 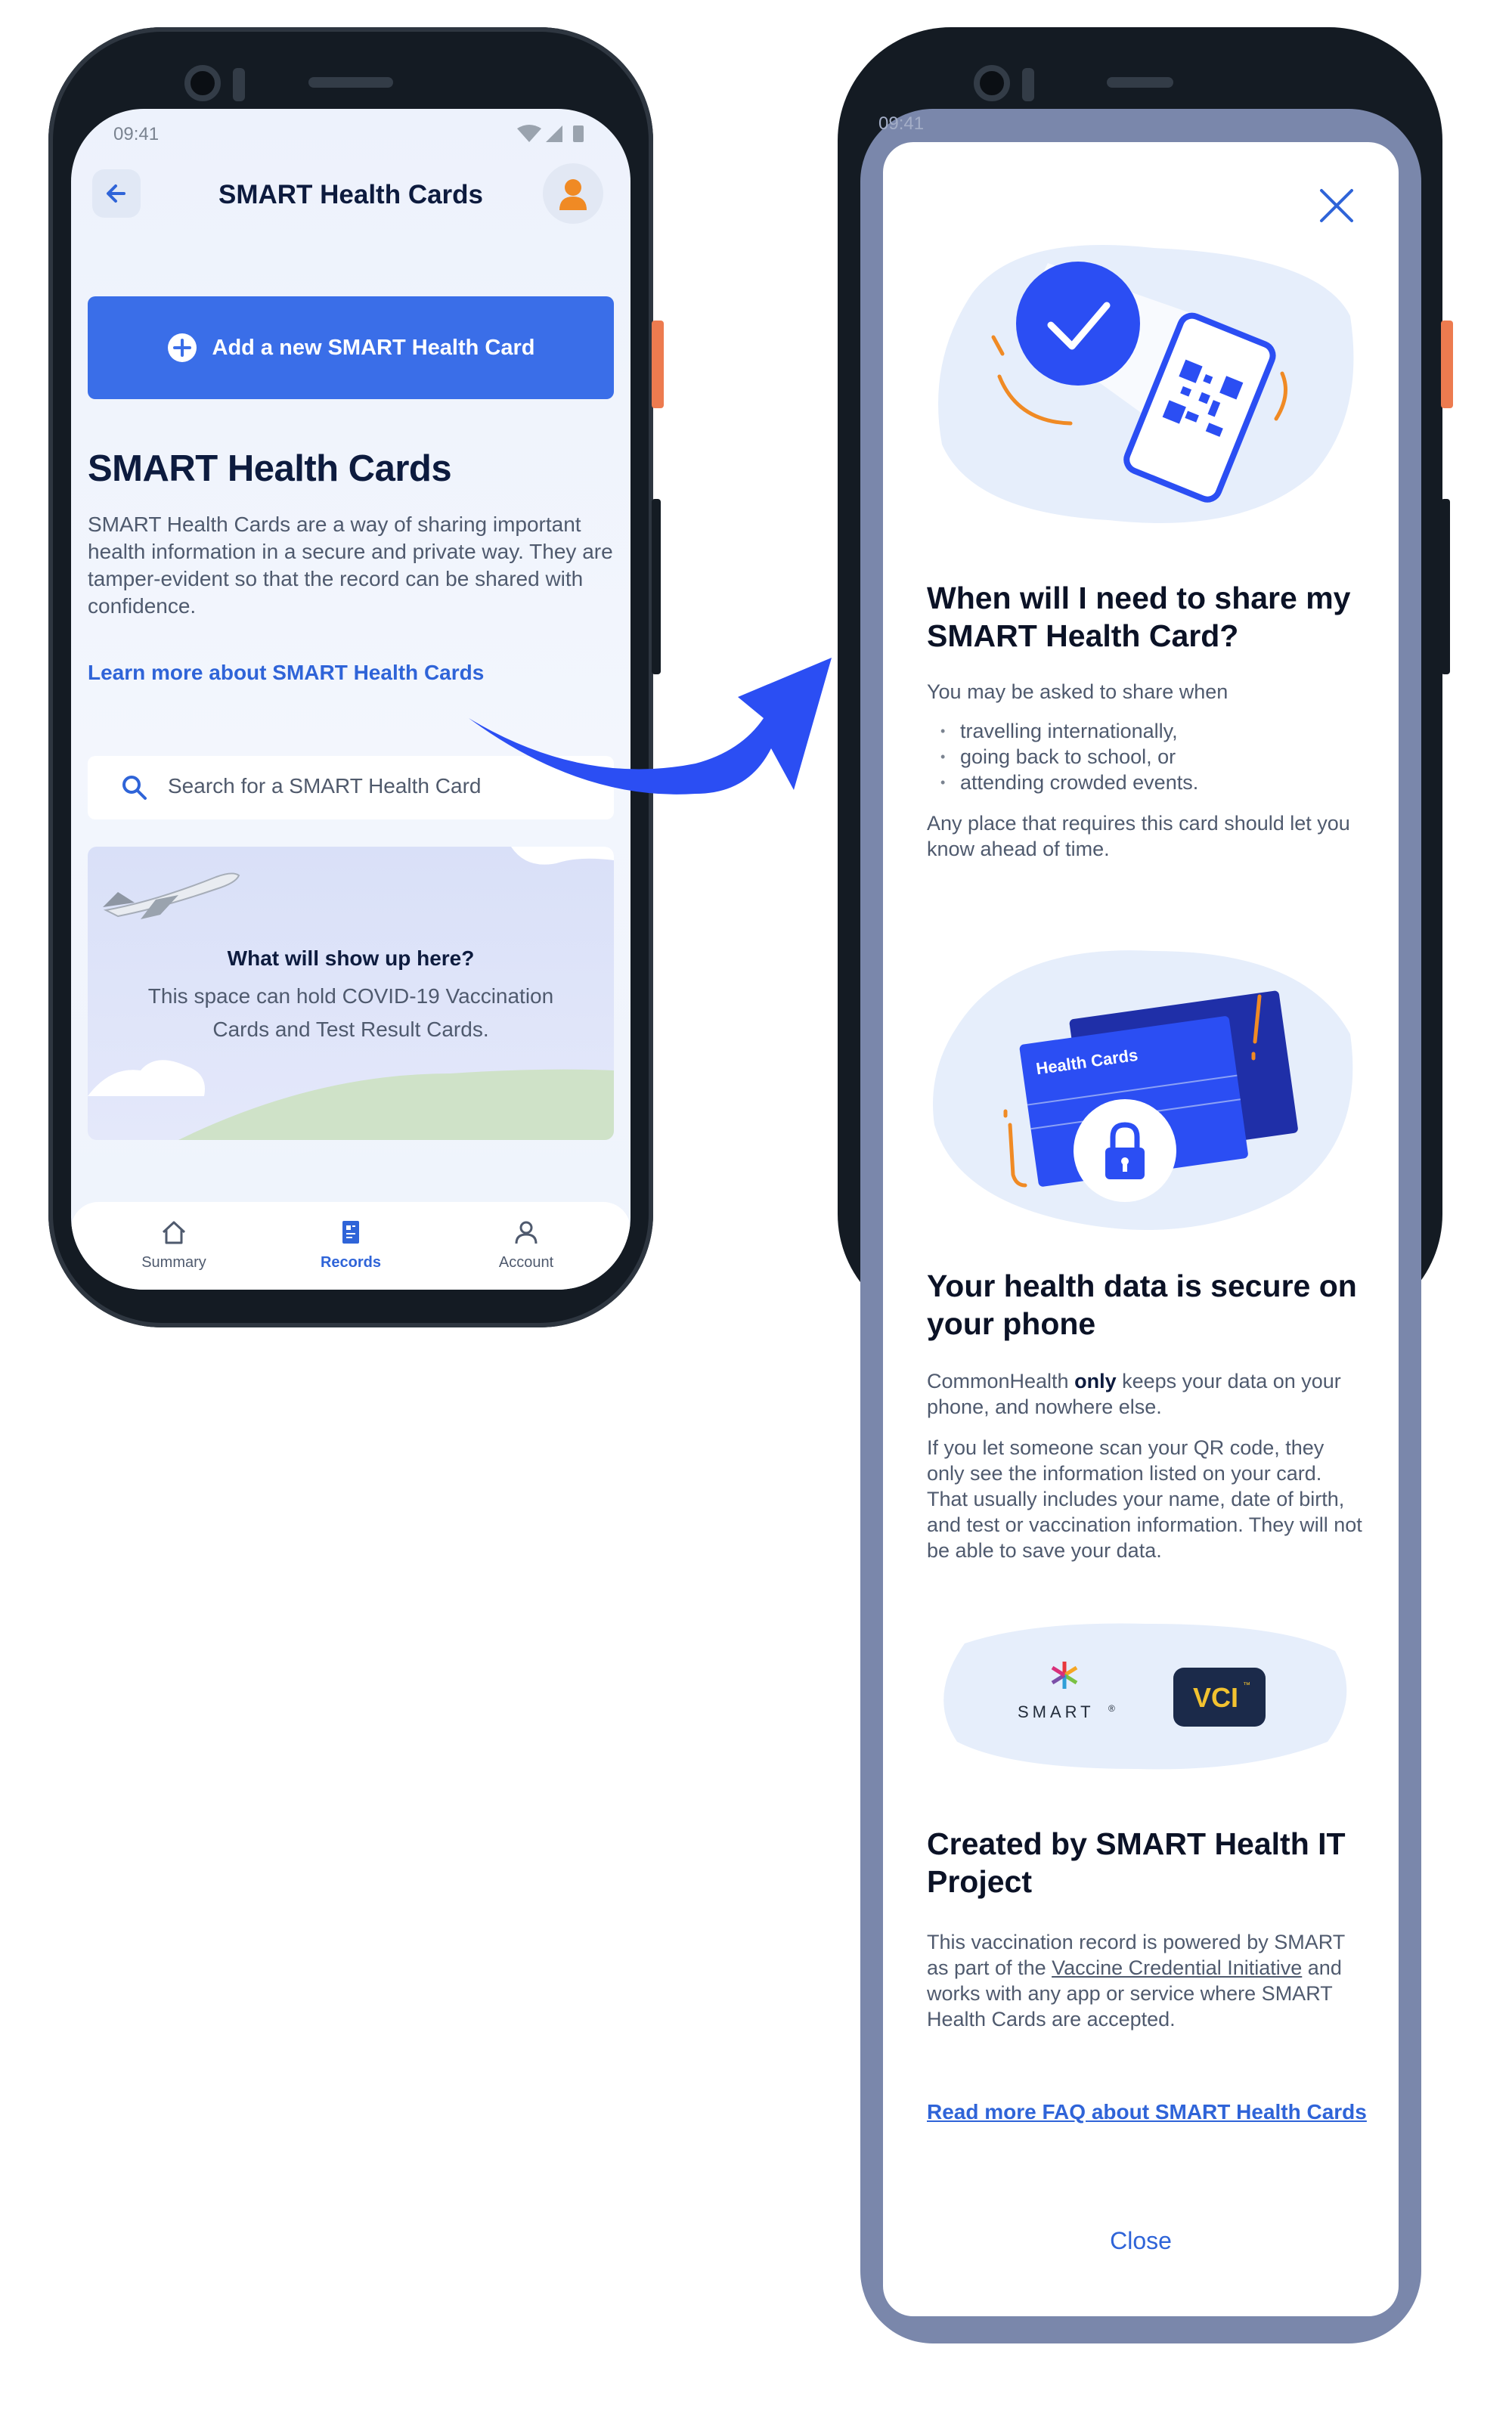 What do you see at coordinates (1215, 1697) in the screenshot?
I see `svg-text: VCI` at bounding box center [1215, 1697].